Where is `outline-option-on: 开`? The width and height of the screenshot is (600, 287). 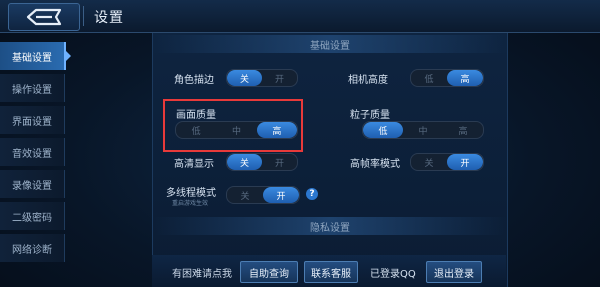
outline-option-on: 开 is located at coordinates (279, 78).